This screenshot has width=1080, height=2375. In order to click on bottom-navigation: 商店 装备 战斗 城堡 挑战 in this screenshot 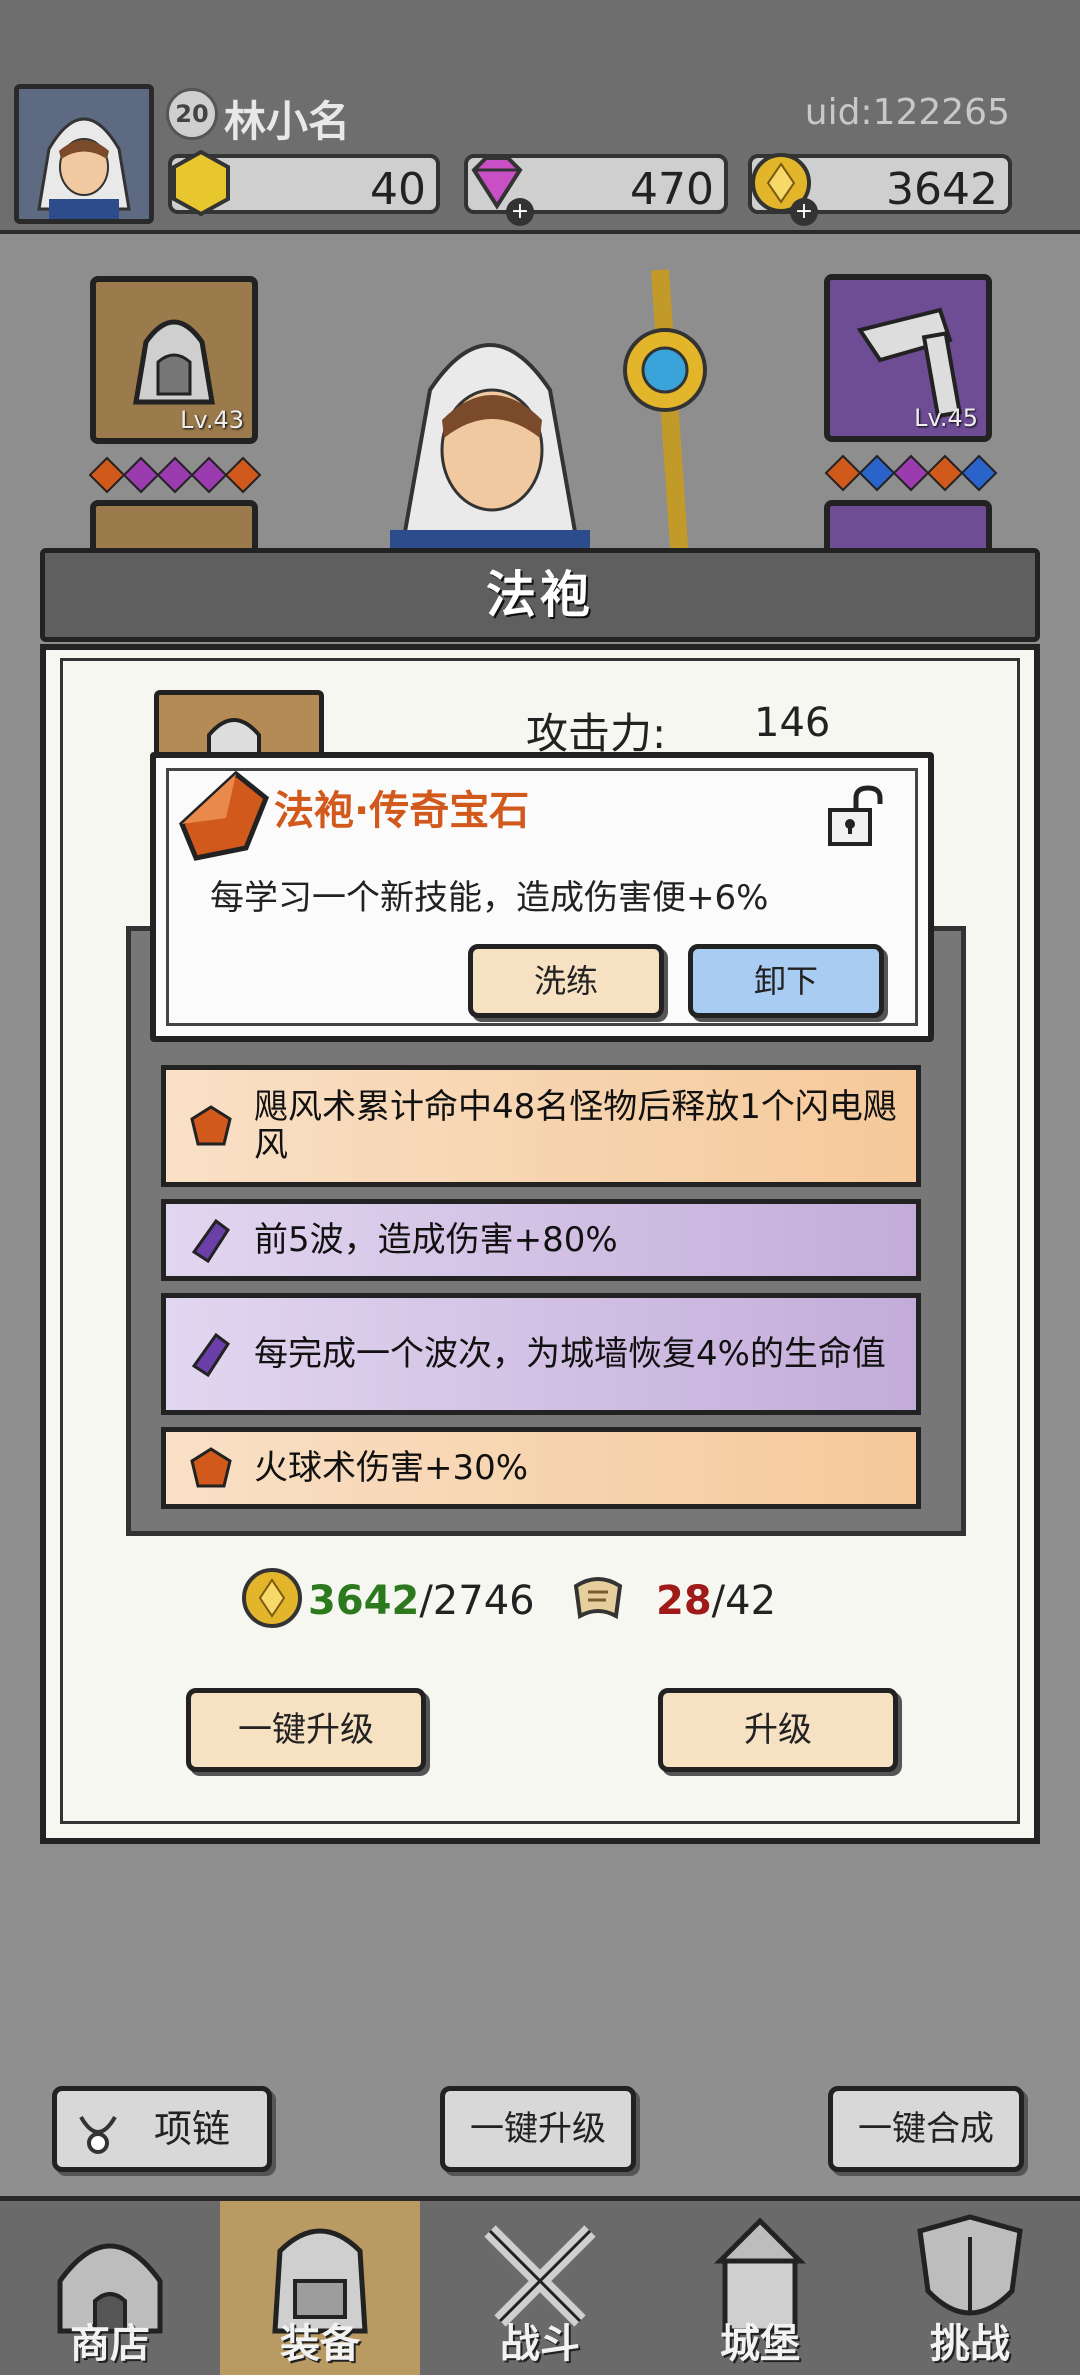, I will do `click(540, 2285)`.